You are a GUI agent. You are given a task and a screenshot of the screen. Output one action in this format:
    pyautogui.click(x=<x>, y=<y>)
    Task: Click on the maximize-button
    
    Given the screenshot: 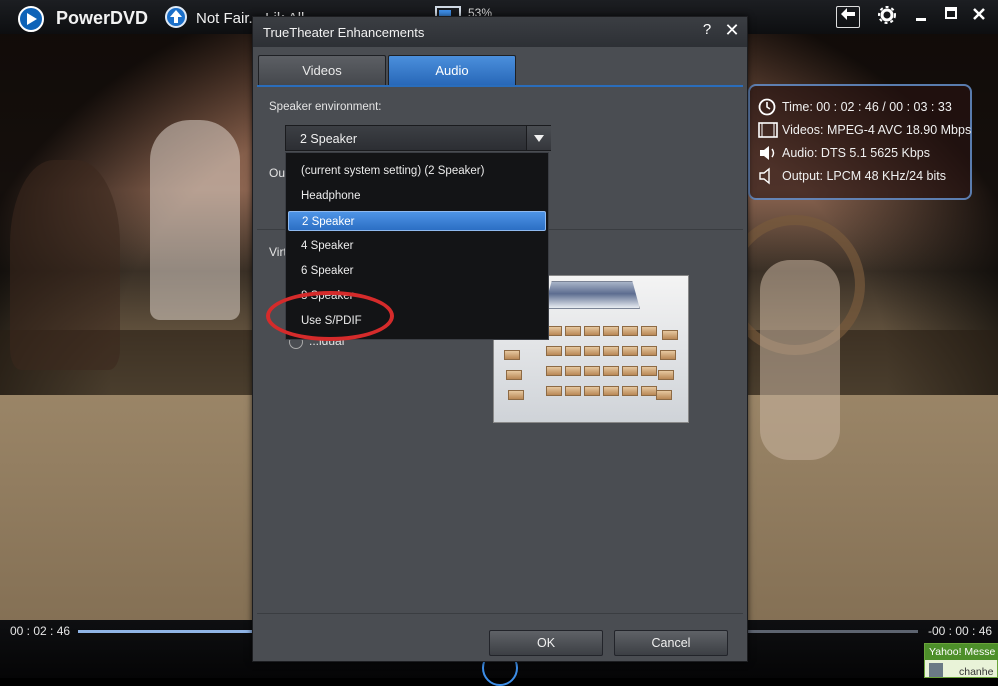 What is the action you would take?
    pyautogui.click(x=951, y=16)
    